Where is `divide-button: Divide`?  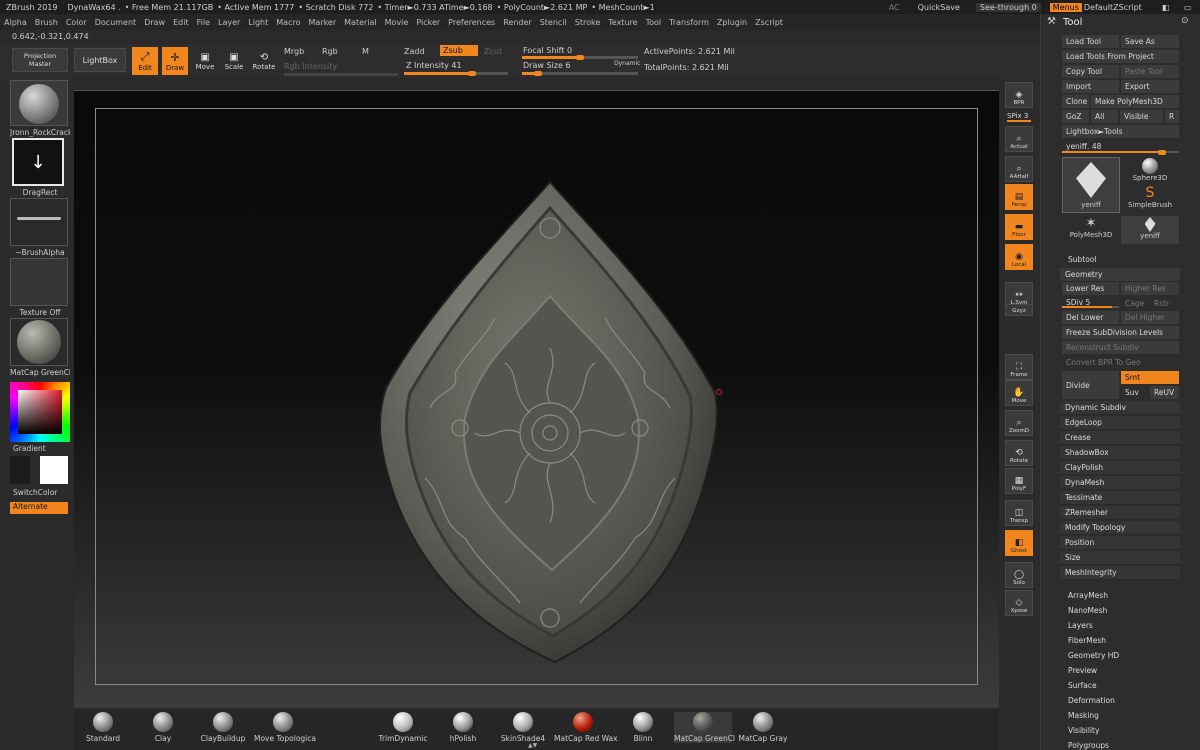
divide-button: Divide is located at coordinates (1090, 385).